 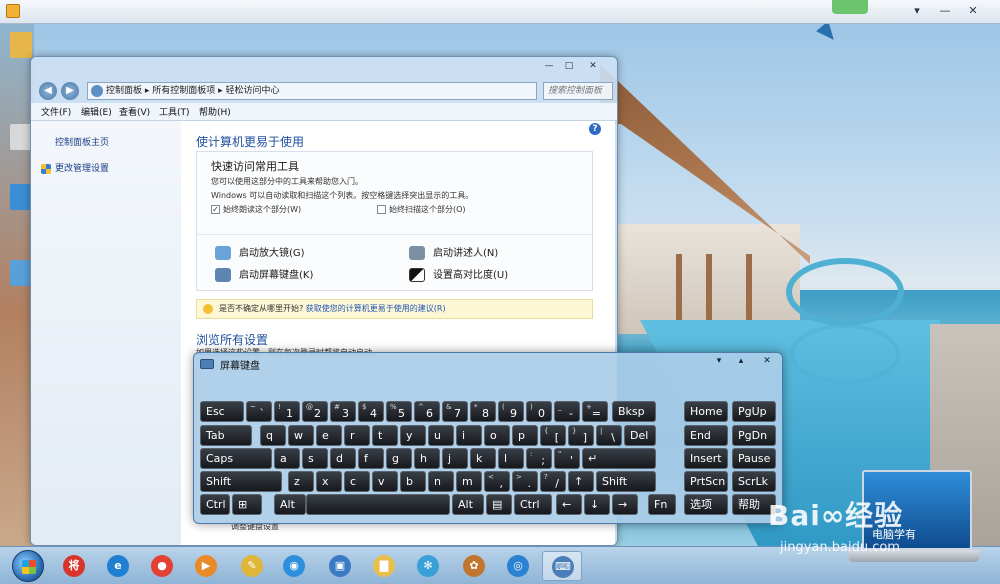 I want to click on key-0: ) 0, so click(x=539, y=411).